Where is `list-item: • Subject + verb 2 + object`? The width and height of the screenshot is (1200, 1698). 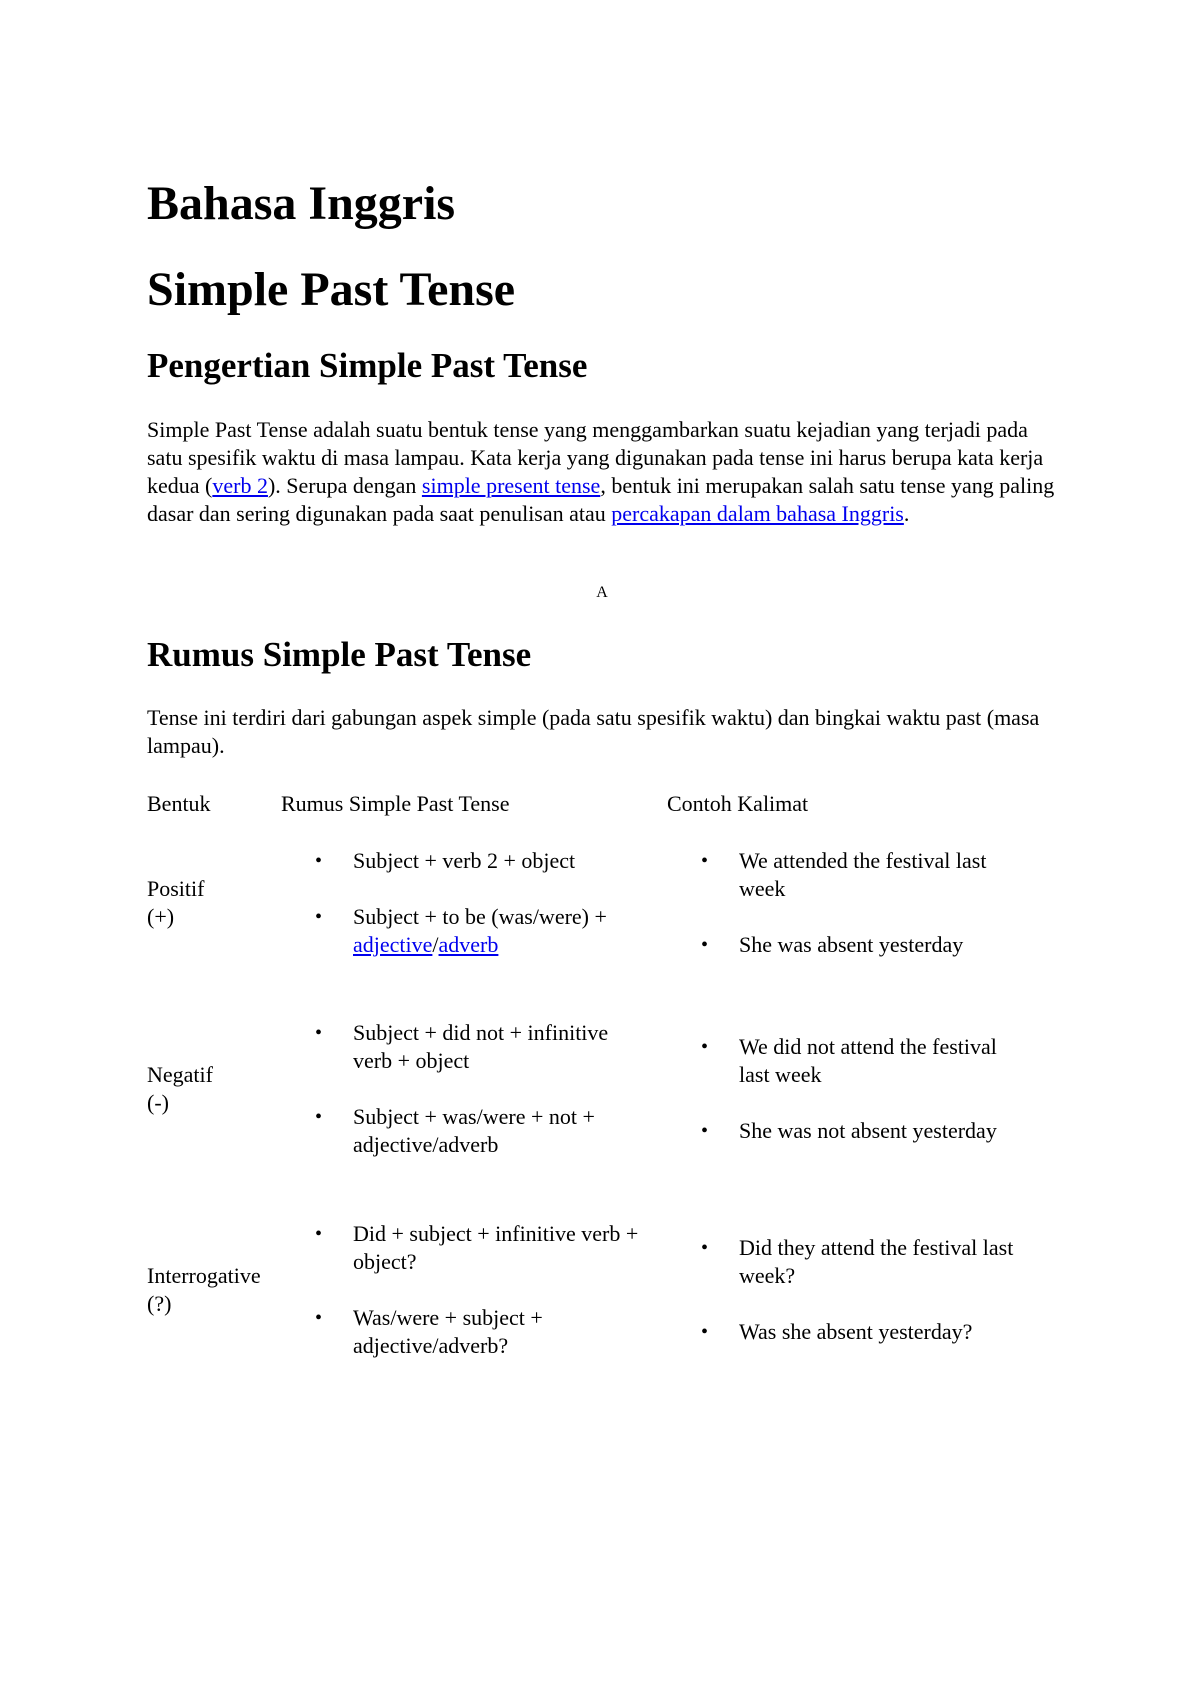
list-item: • Subject + verb 2 + object is located at coordinates (478, 861).